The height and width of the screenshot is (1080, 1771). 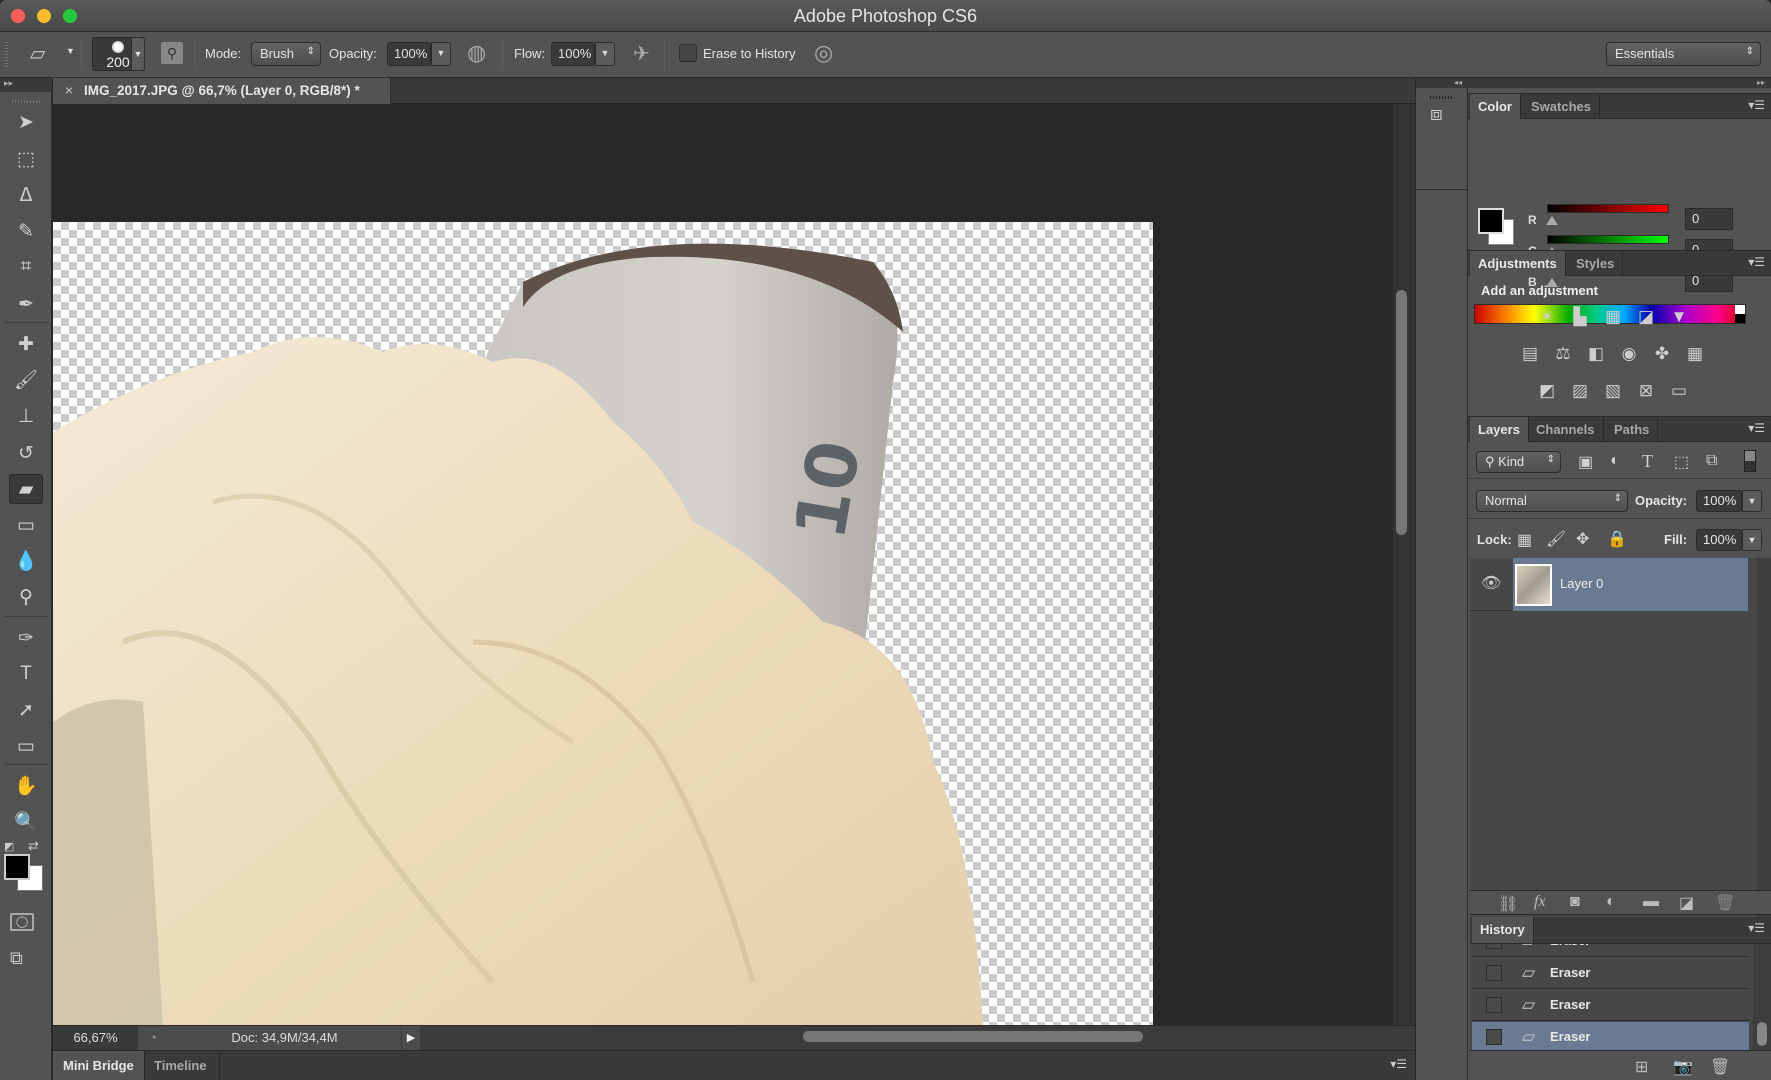 I want to click on airbrush-icon: ✈, so click(x=641, y=53).